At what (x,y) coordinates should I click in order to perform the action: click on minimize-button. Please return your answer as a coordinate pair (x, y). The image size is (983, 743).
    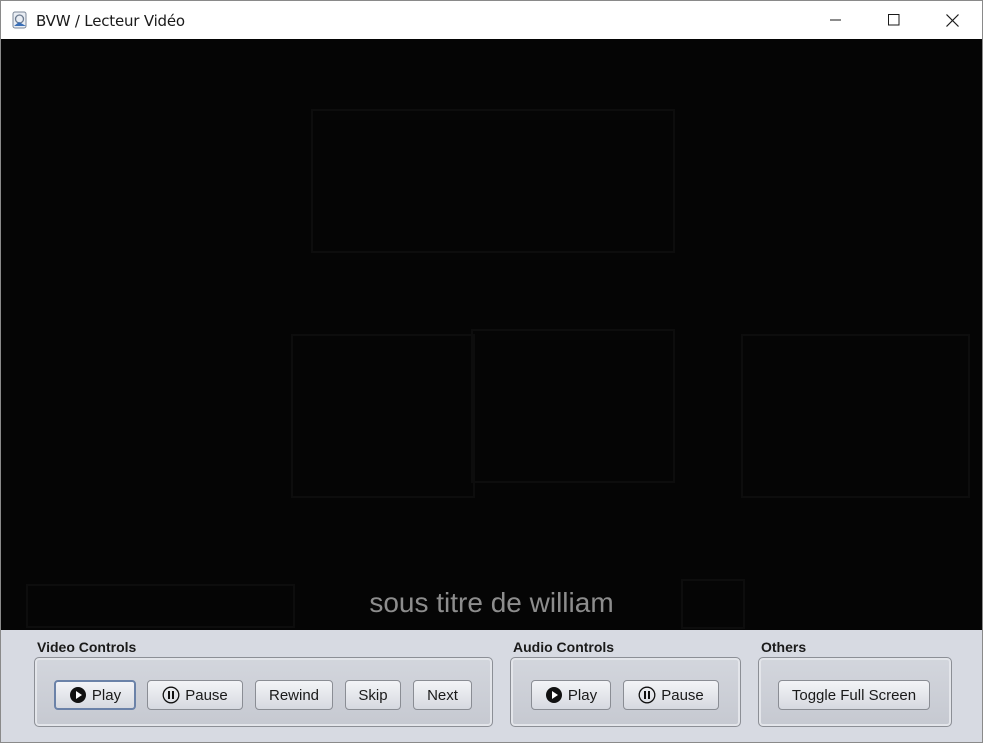
    Looking at the image, I should click on (836, 20).